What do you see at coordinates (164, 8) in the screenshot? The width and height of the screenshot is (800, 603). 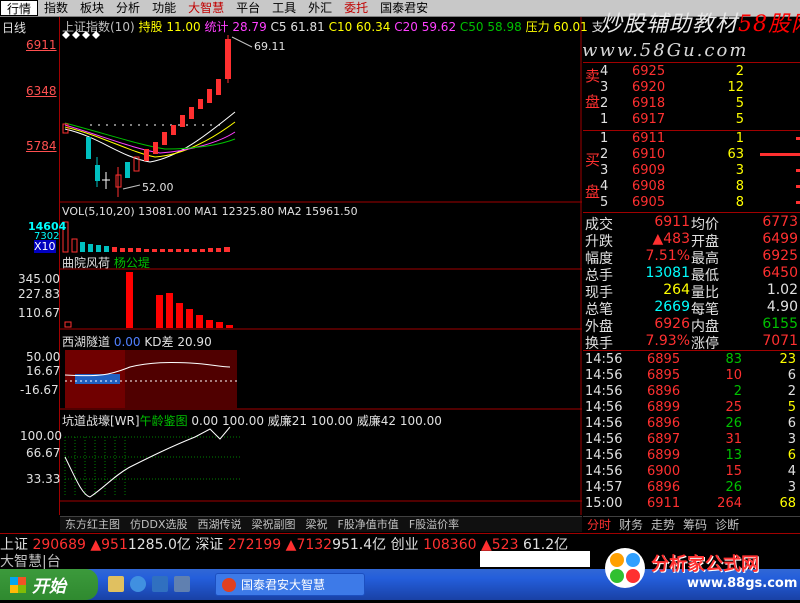 I see `menu-item-4: 功能` at bounding box center [164, 8].